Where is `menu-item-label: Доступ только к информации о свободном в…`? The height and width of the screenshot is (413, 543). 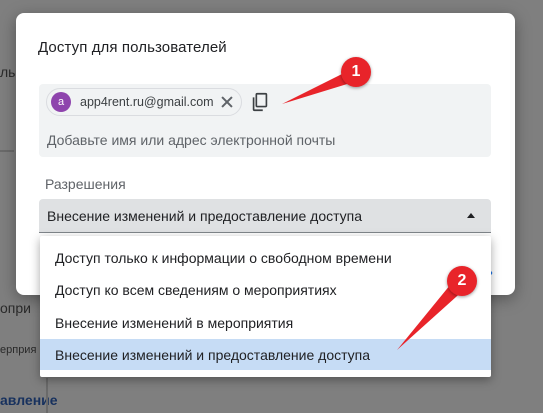 menu-item-label: Доступ только к информации о свободном в… is located at coordinates (223, 257).